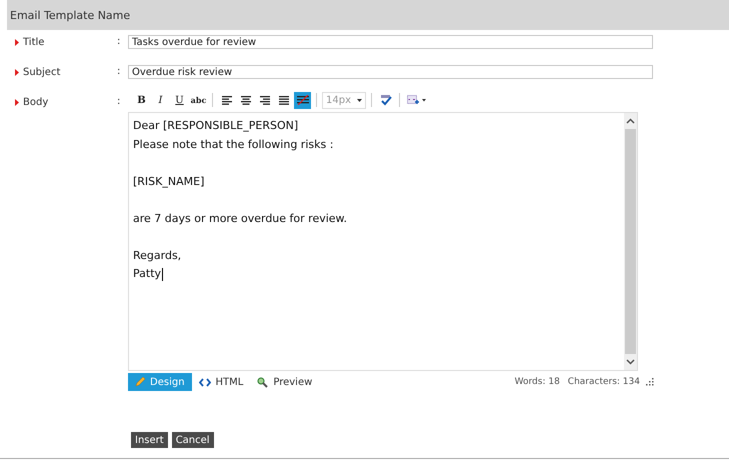 Image resolution: width=729 pixels, height=461 pixels. Describe the element at coordinates (149, 440) in the screenshot. I see `insert-button: Insert` at that location.